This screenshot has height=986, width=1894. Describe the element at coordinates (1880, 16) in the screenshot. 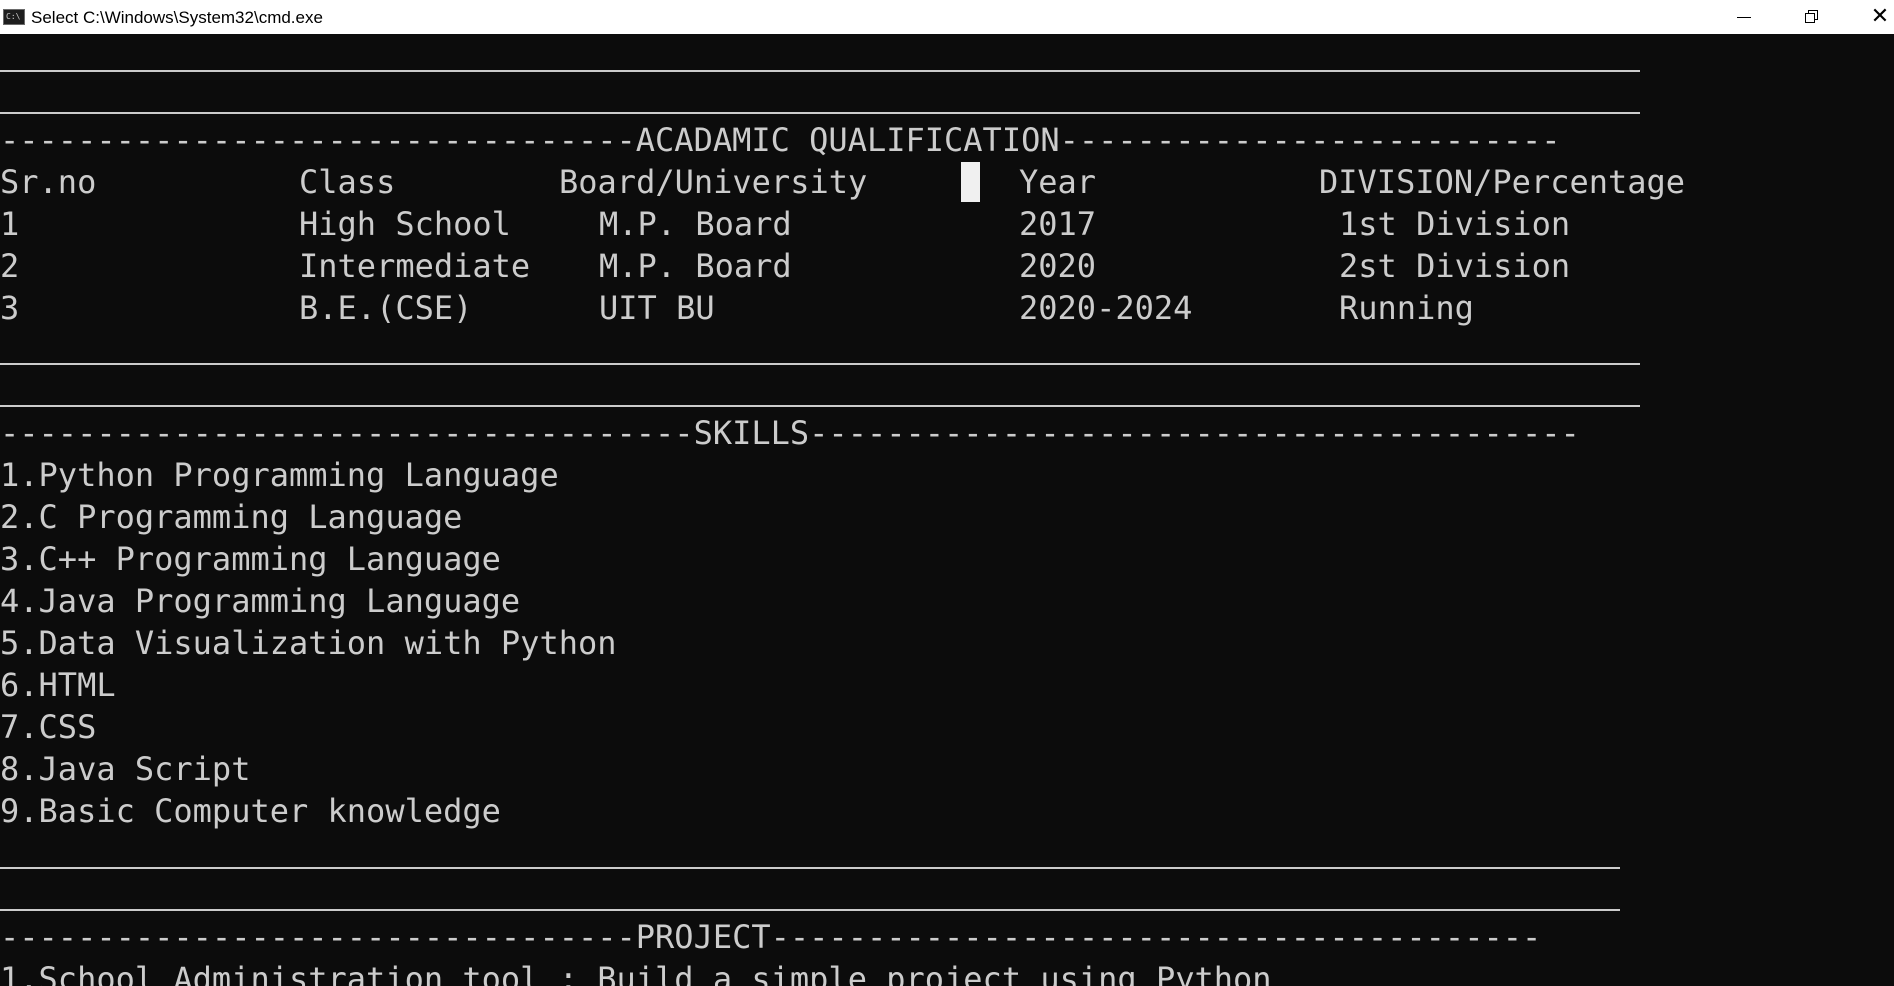

I see `close-icon: ✕` at that location.